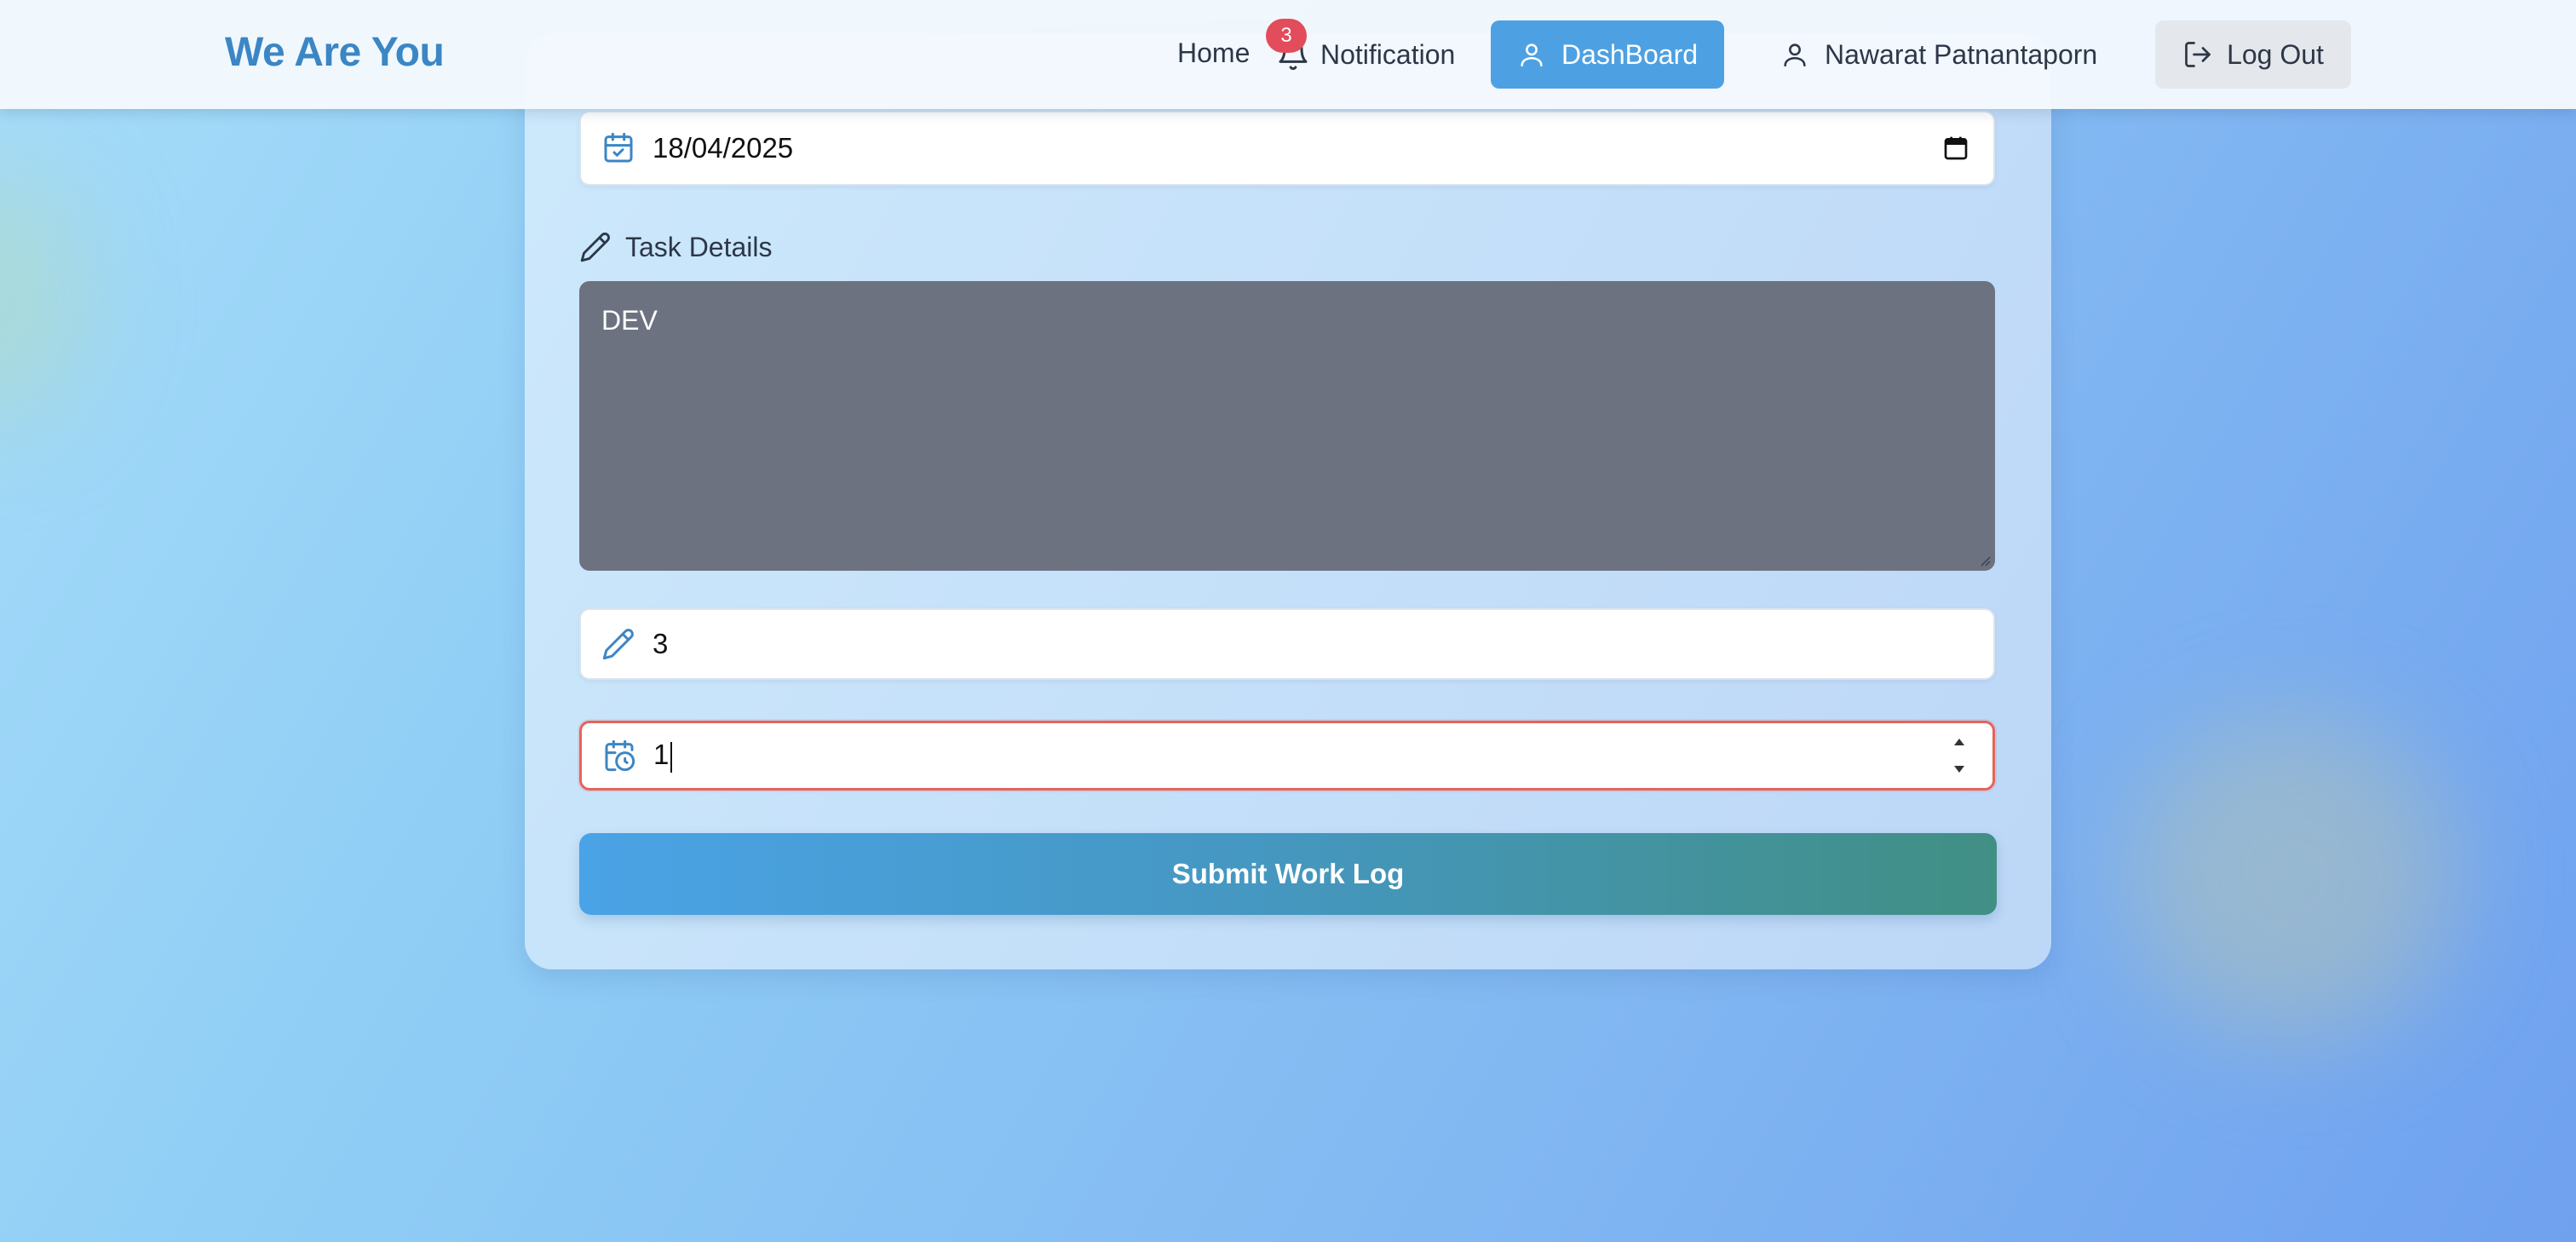 The width and height of the screenshot is (2576, 1242). I want to click on user-profile-link: Nawarat Patnantaporn, so click(1939, 55).